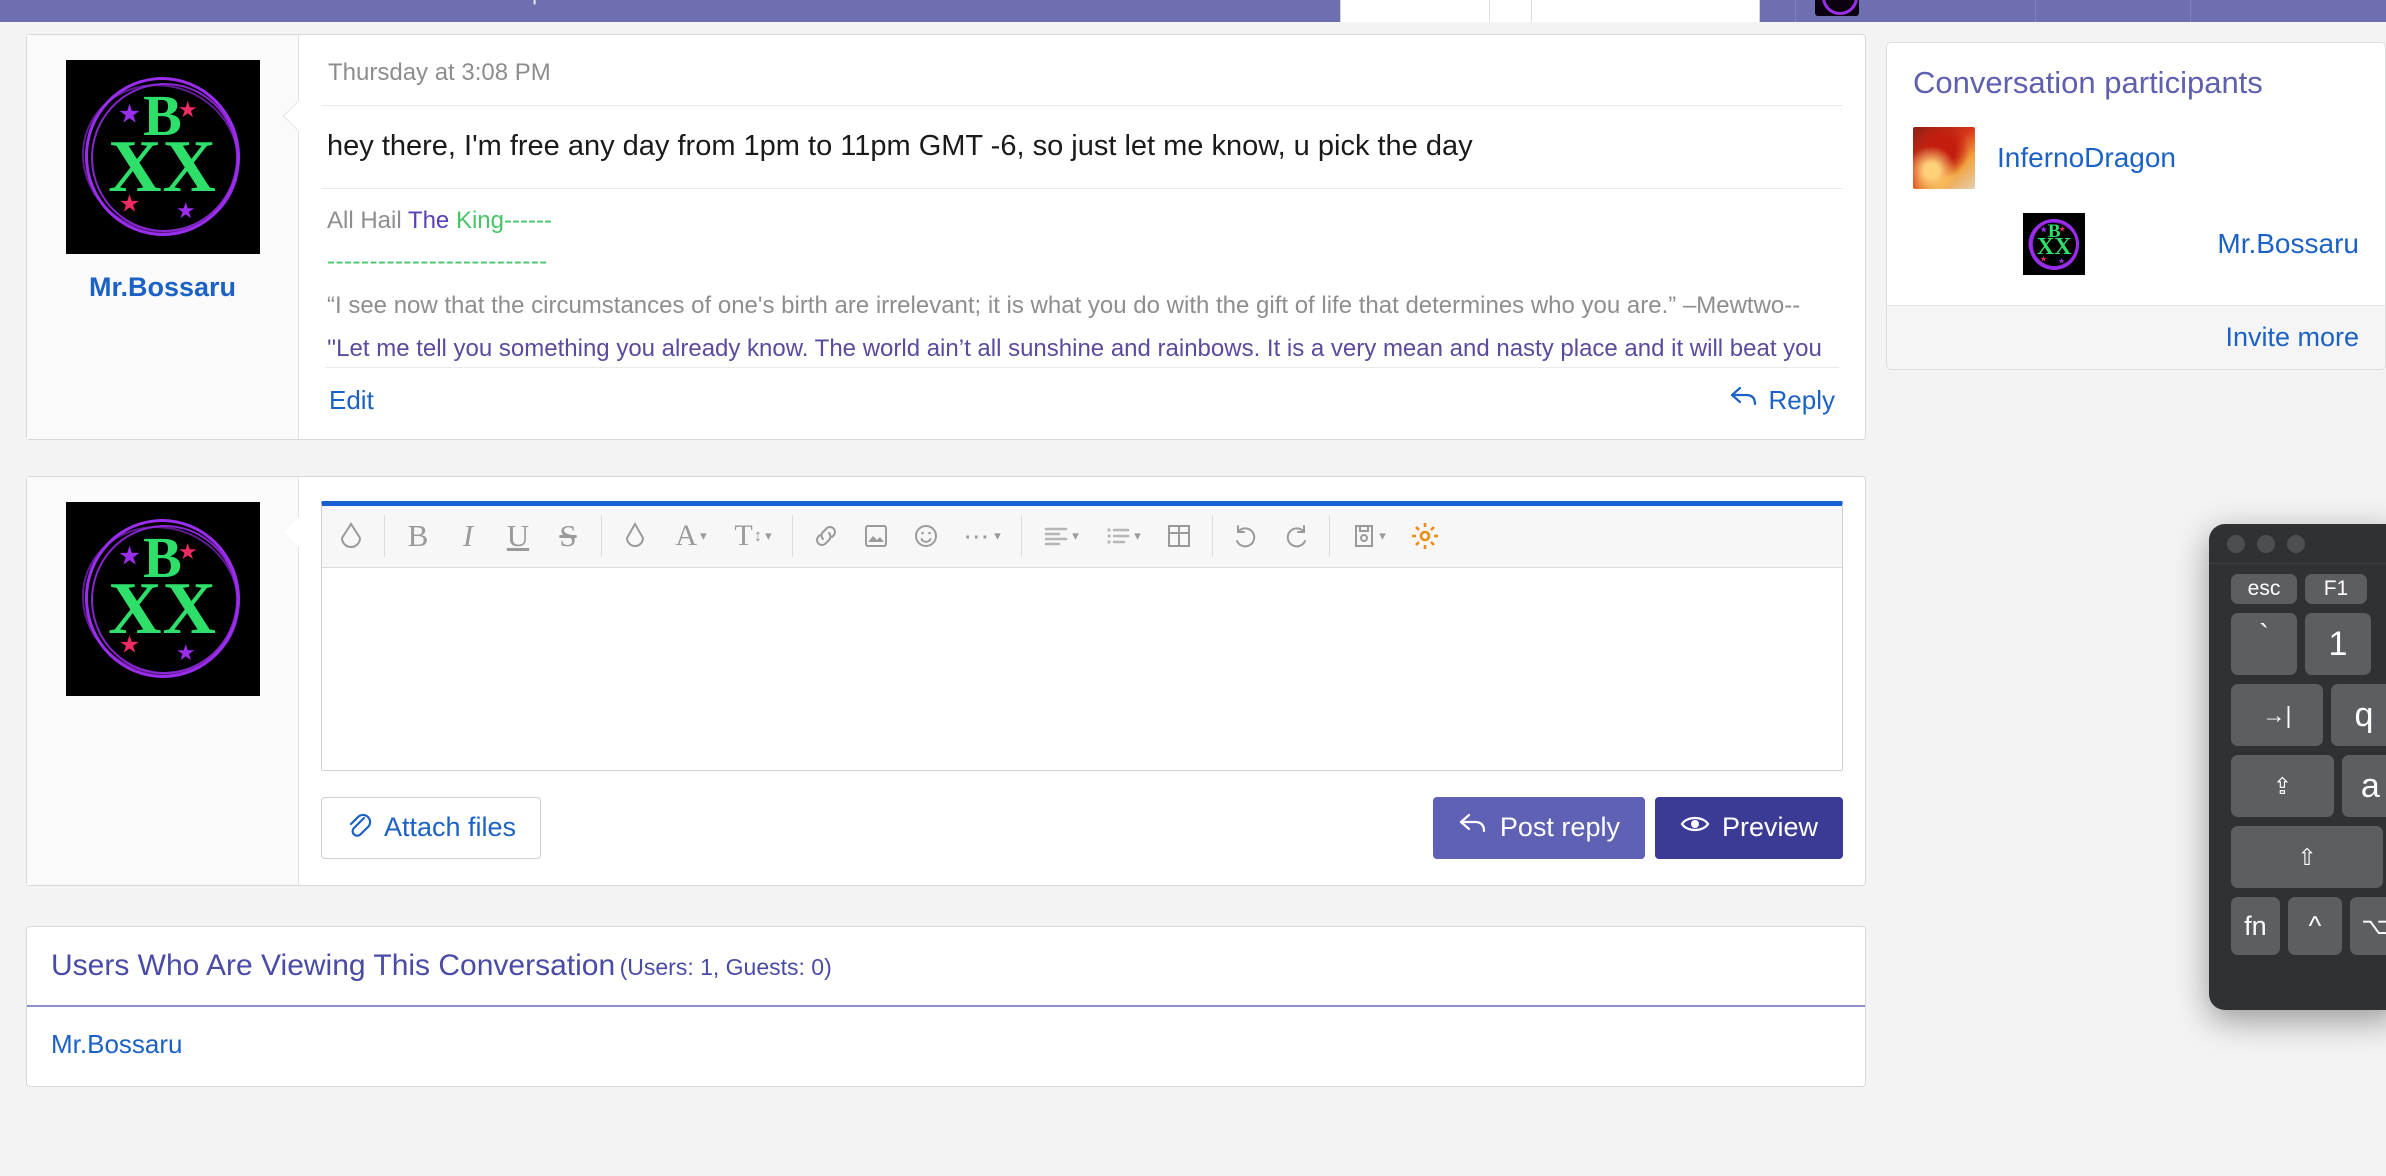  What do you see at coordinates (367, 220) in the screenshot?
I see `signature-hail-prefix: All Hail` at bounding box center [367, 220].